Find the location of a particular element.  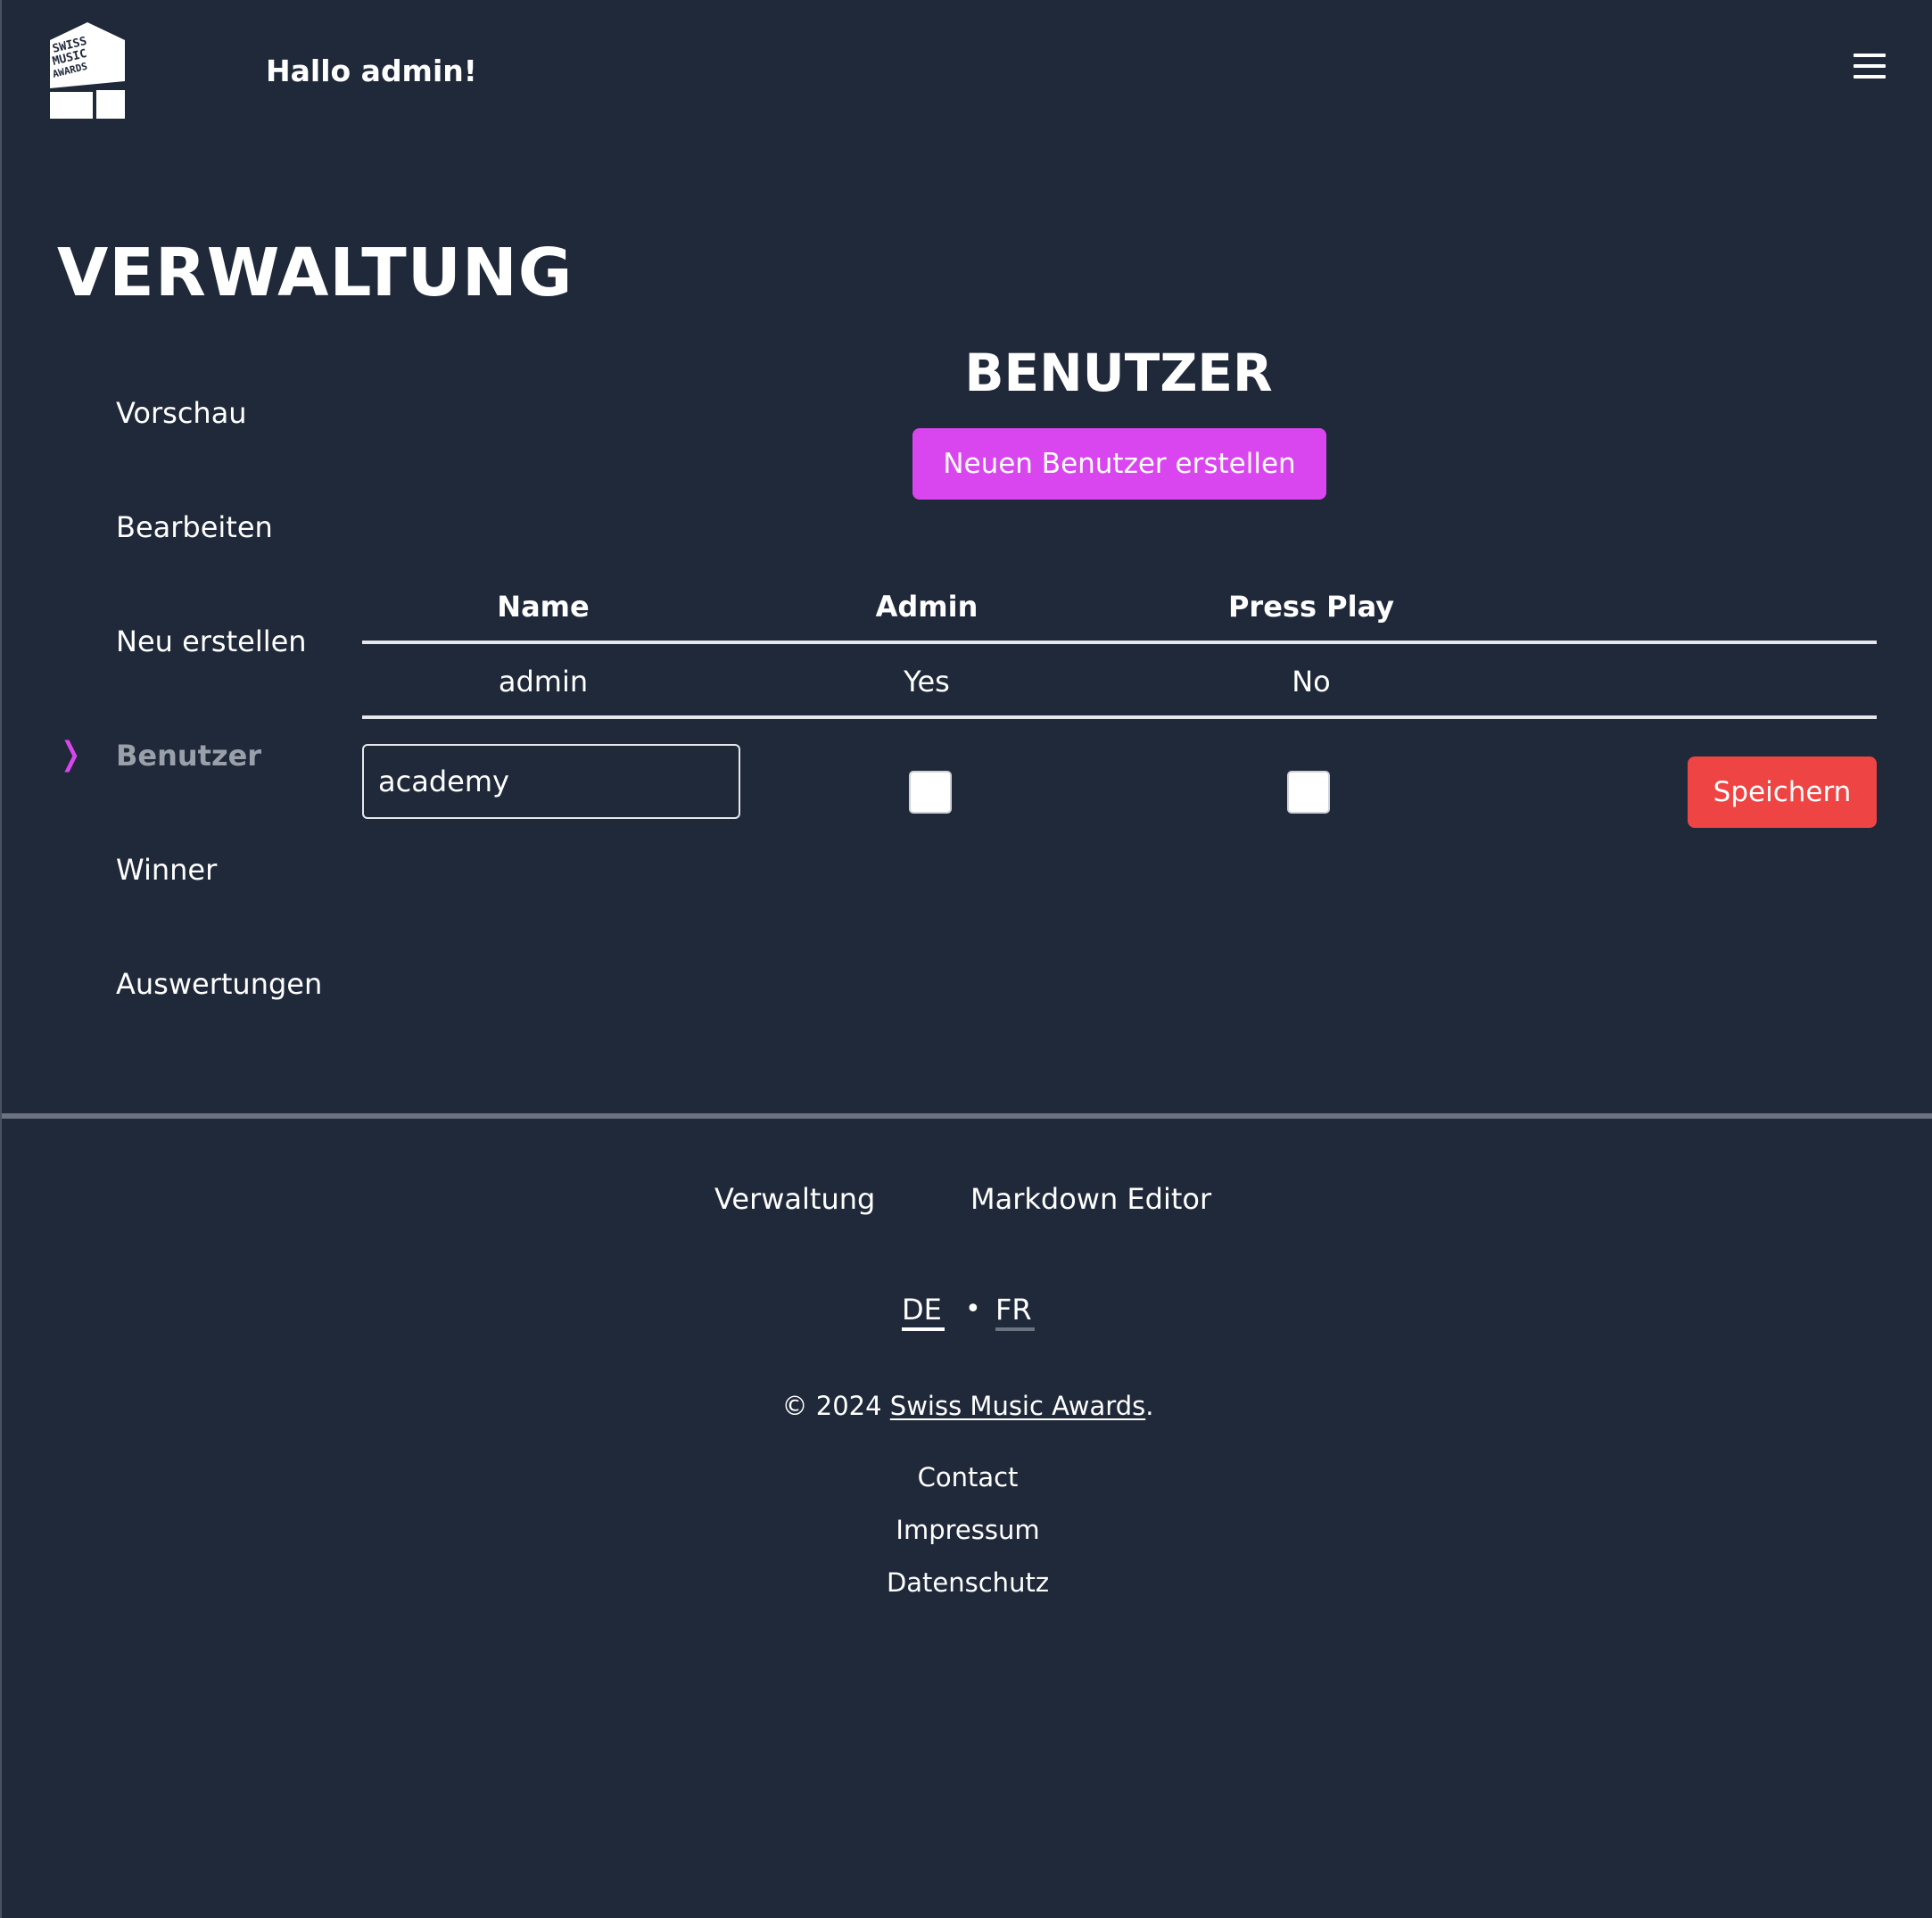

copyright: © 2024 Swiss Music Awards. is located at coordinates (967, 1406).